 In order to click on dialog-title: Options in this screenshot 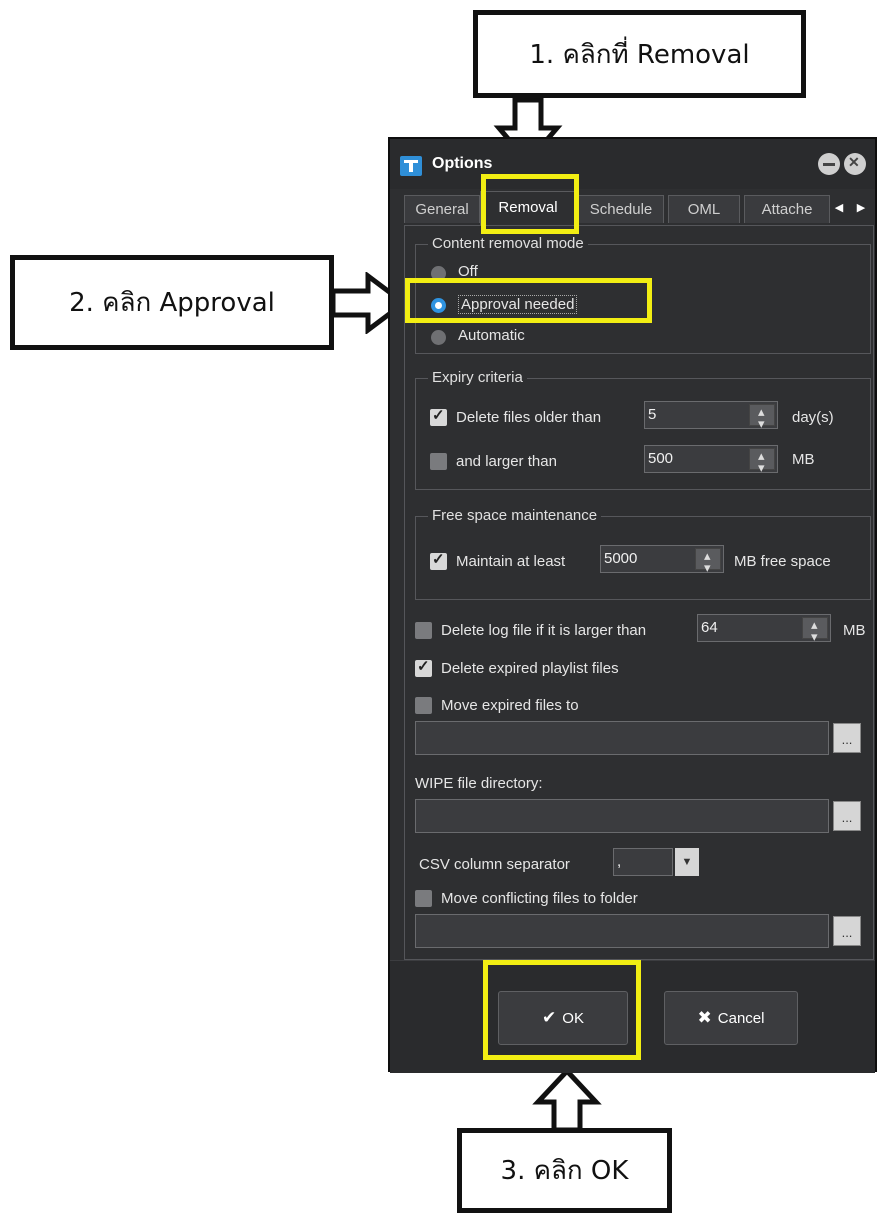, I will do `click(462, 163)`.